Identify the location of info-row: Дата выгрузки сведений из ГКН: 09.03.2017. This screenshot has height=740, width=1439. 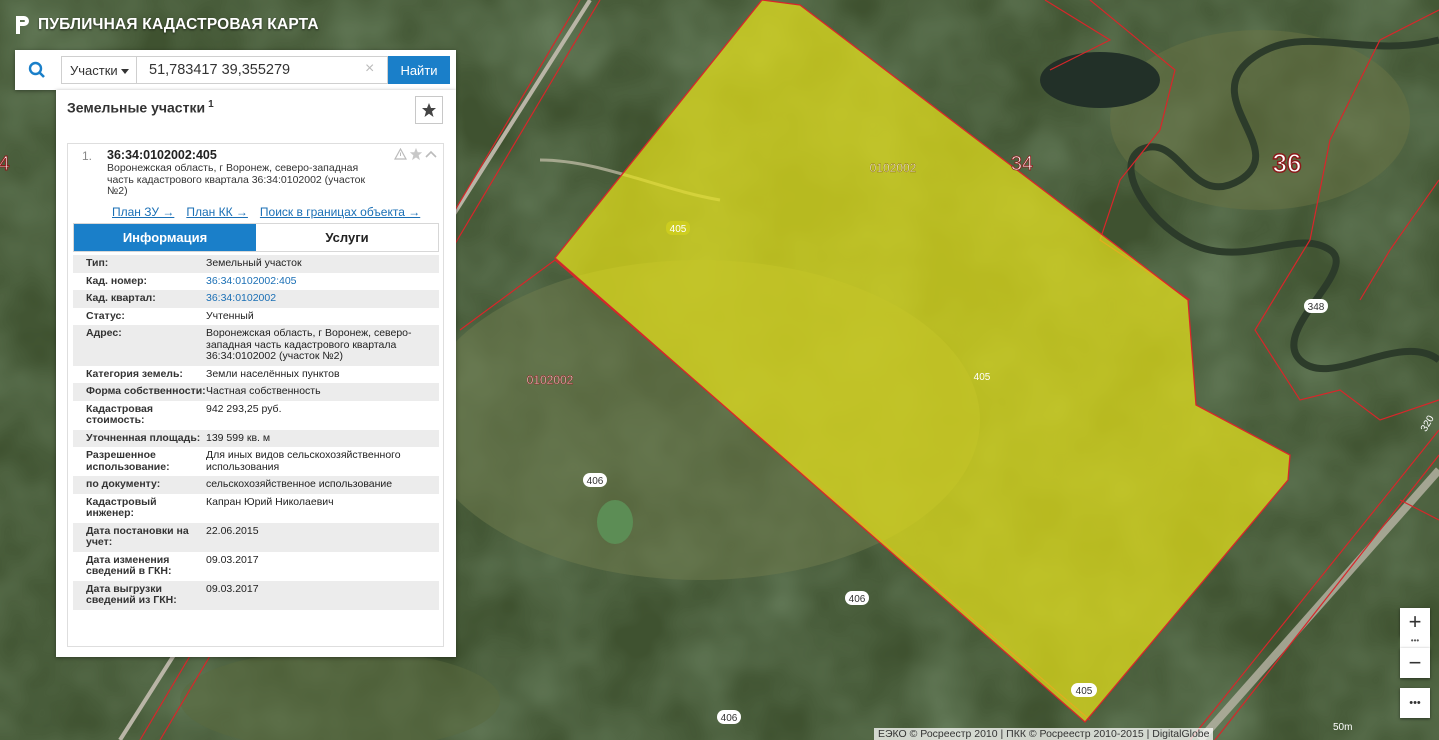
(256, 595).